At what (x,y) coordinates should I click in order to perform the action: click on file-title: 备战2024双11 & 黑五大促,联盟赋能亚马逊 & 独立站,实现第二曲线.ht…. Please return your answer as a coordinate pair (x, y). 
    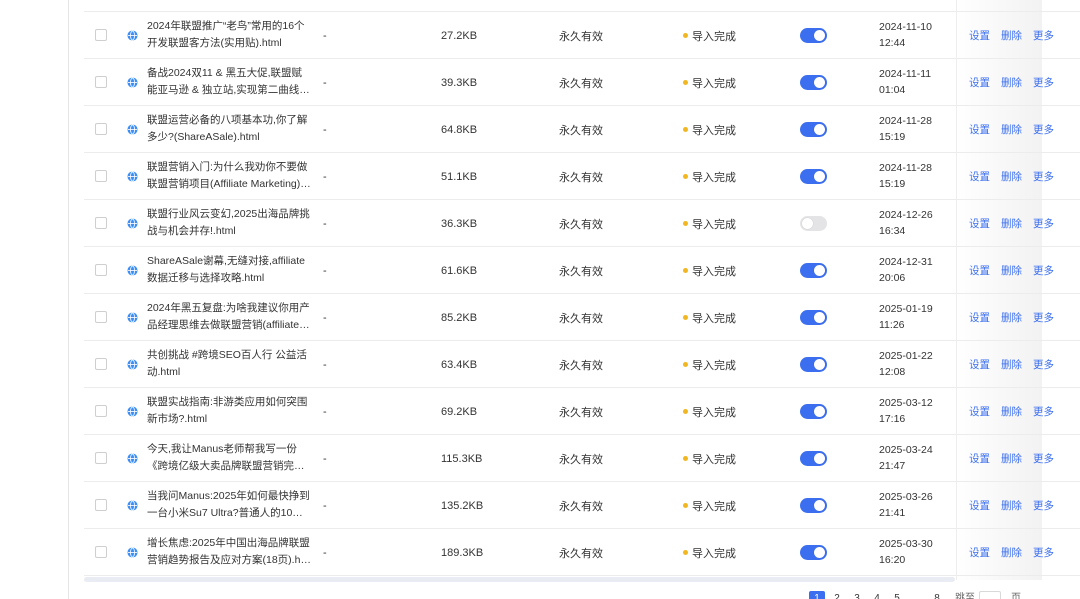
    Looking at the image, I should click on (229, 83).